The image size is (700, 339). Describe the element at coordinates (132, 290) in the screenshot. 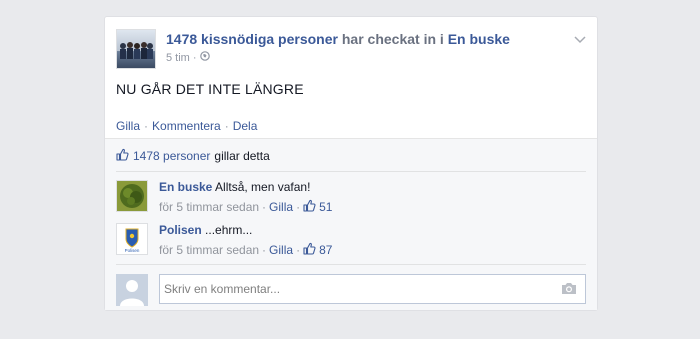

I see `current-user-avatar` at that location.